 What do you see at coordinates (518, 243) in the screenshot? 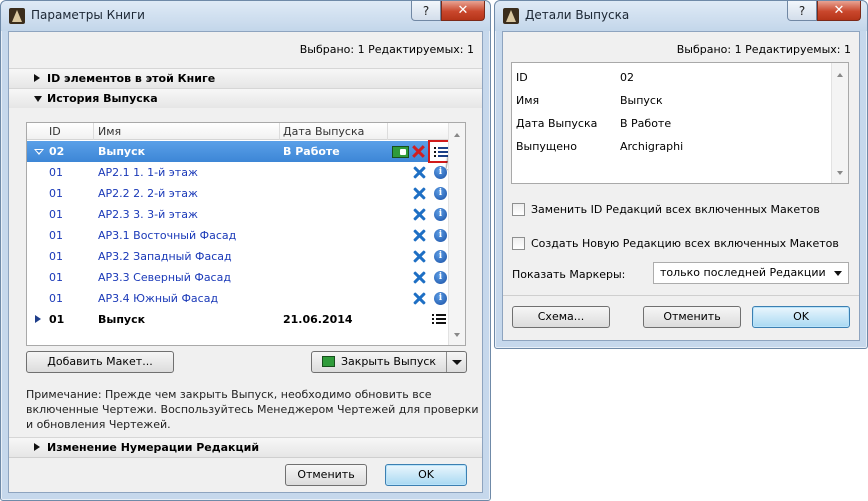
I see `create-revision-checkbox` at bounding box center [518, 243].